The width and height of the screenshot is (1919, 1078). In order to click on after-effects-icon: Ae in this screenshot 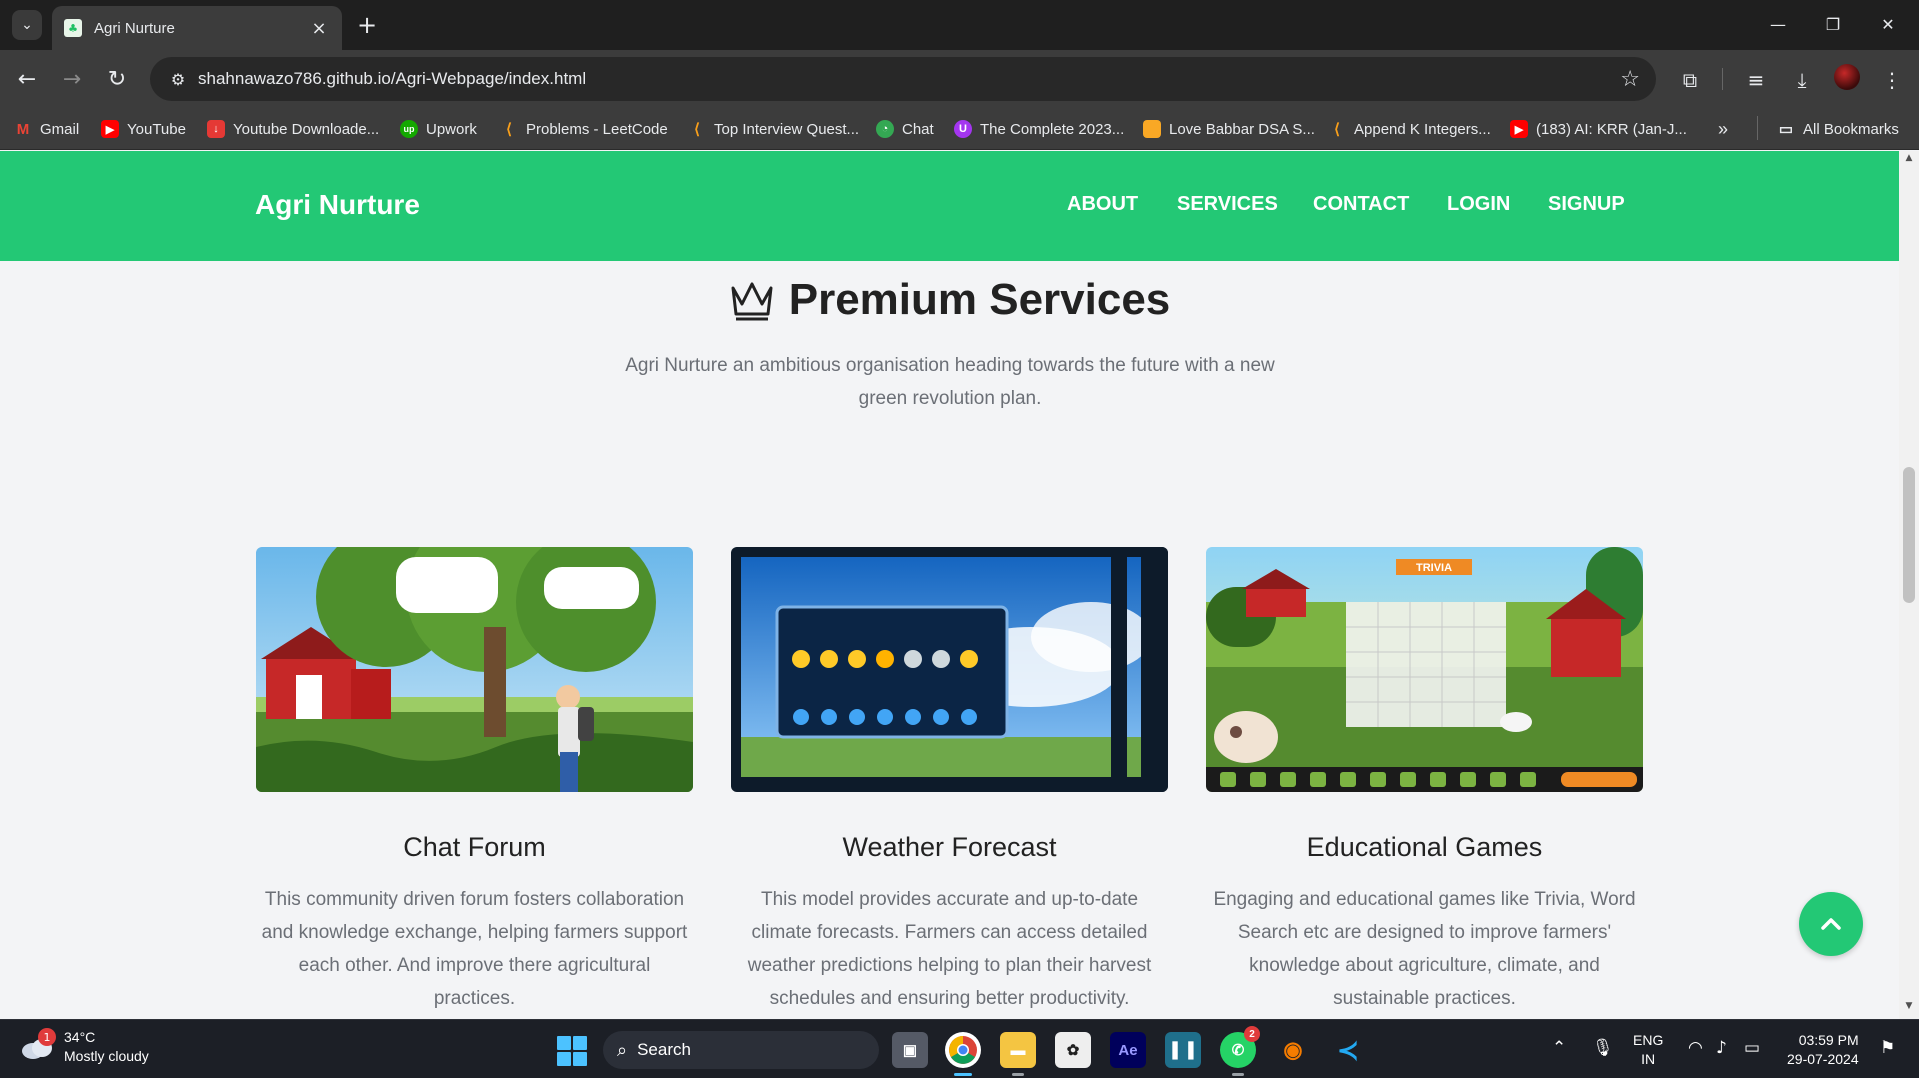, I will do `click(1128, 1050)`.